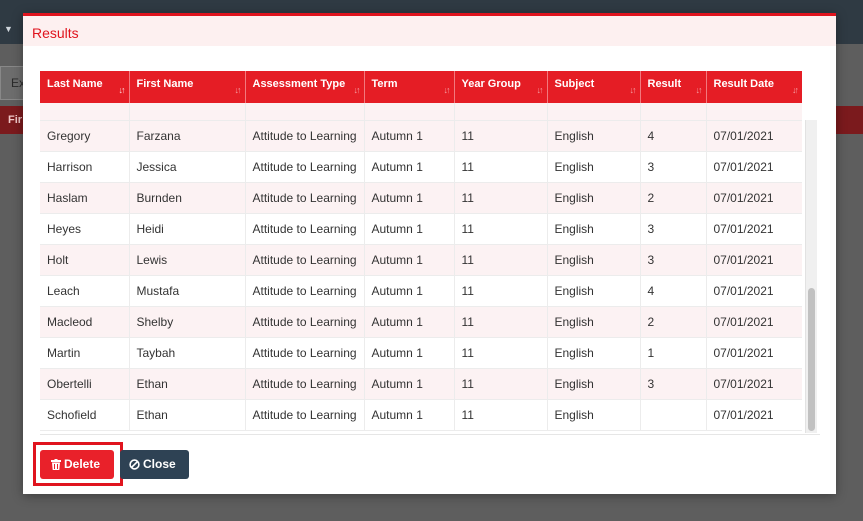 Image resolution: width=863 pixels, height=521 pixels. What do you see at coordinates (811, 359) in the screenshot?
I see `scrollbar-thumb` at bounding box center [811, 359].